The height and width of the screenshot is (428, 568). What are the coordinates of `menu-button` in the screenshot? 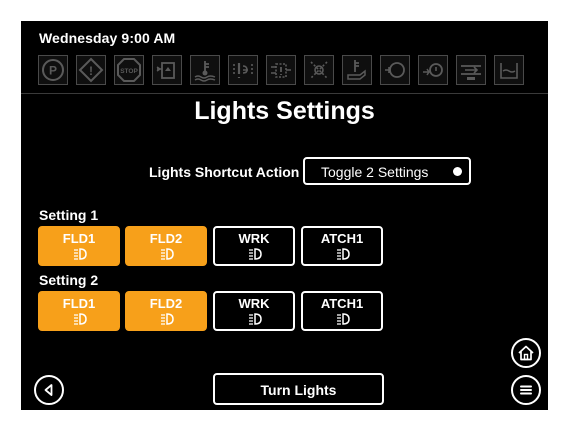 It's located at (526, 390).